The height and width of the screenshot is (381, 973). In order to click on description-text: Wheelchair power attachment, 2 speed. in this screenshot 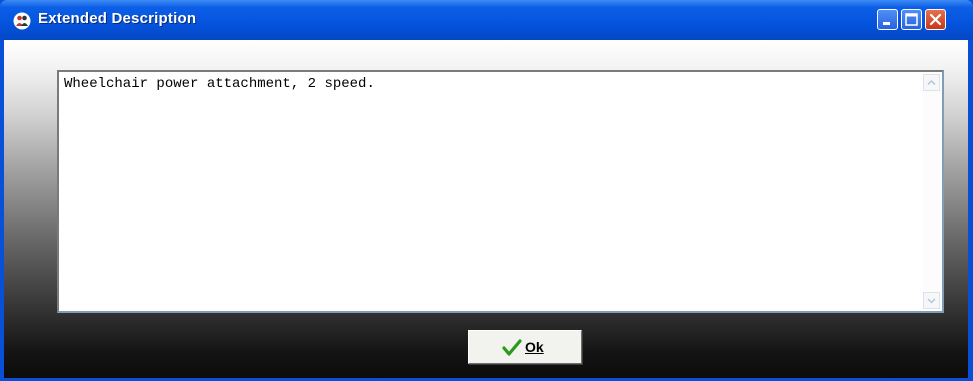, I will do `click(219, 84)`.